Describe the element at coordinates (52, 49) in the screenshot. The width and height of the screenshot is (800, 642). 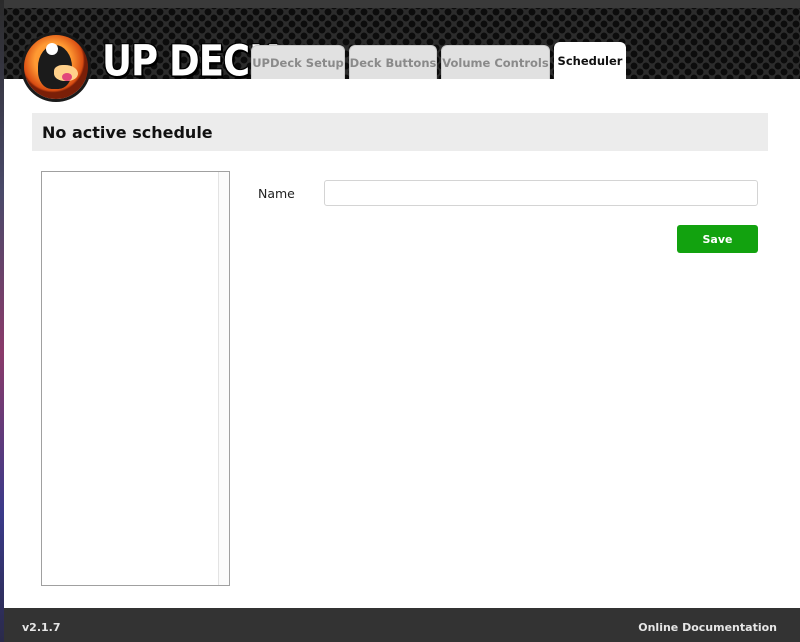
I see `logo-bird-eye` at that location.